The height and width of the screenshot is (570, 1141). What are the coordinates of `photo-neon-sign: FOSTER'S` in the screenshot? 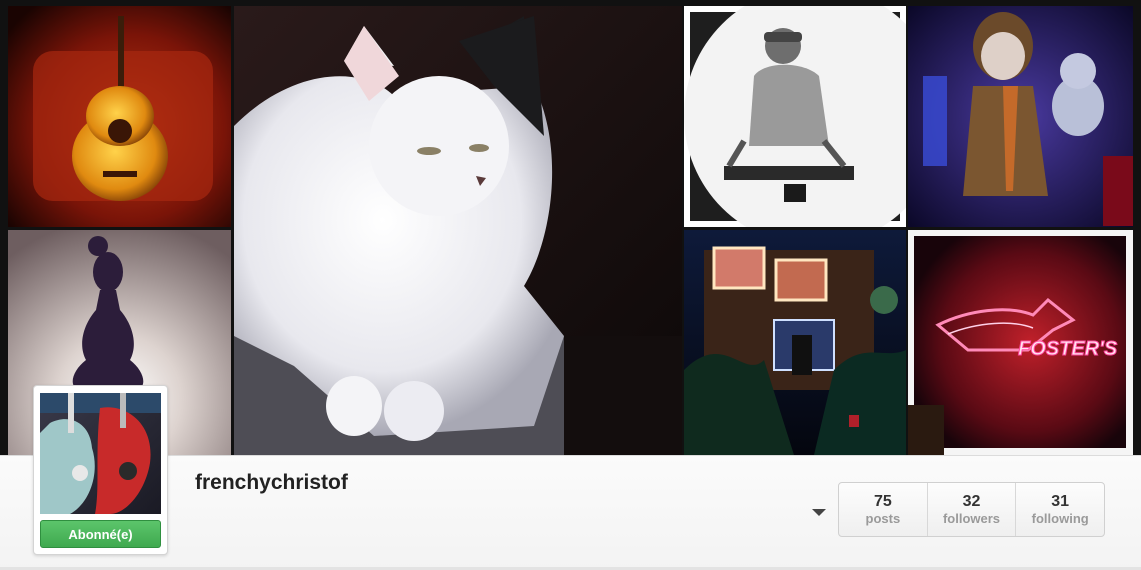 It's located at (1020, 342).